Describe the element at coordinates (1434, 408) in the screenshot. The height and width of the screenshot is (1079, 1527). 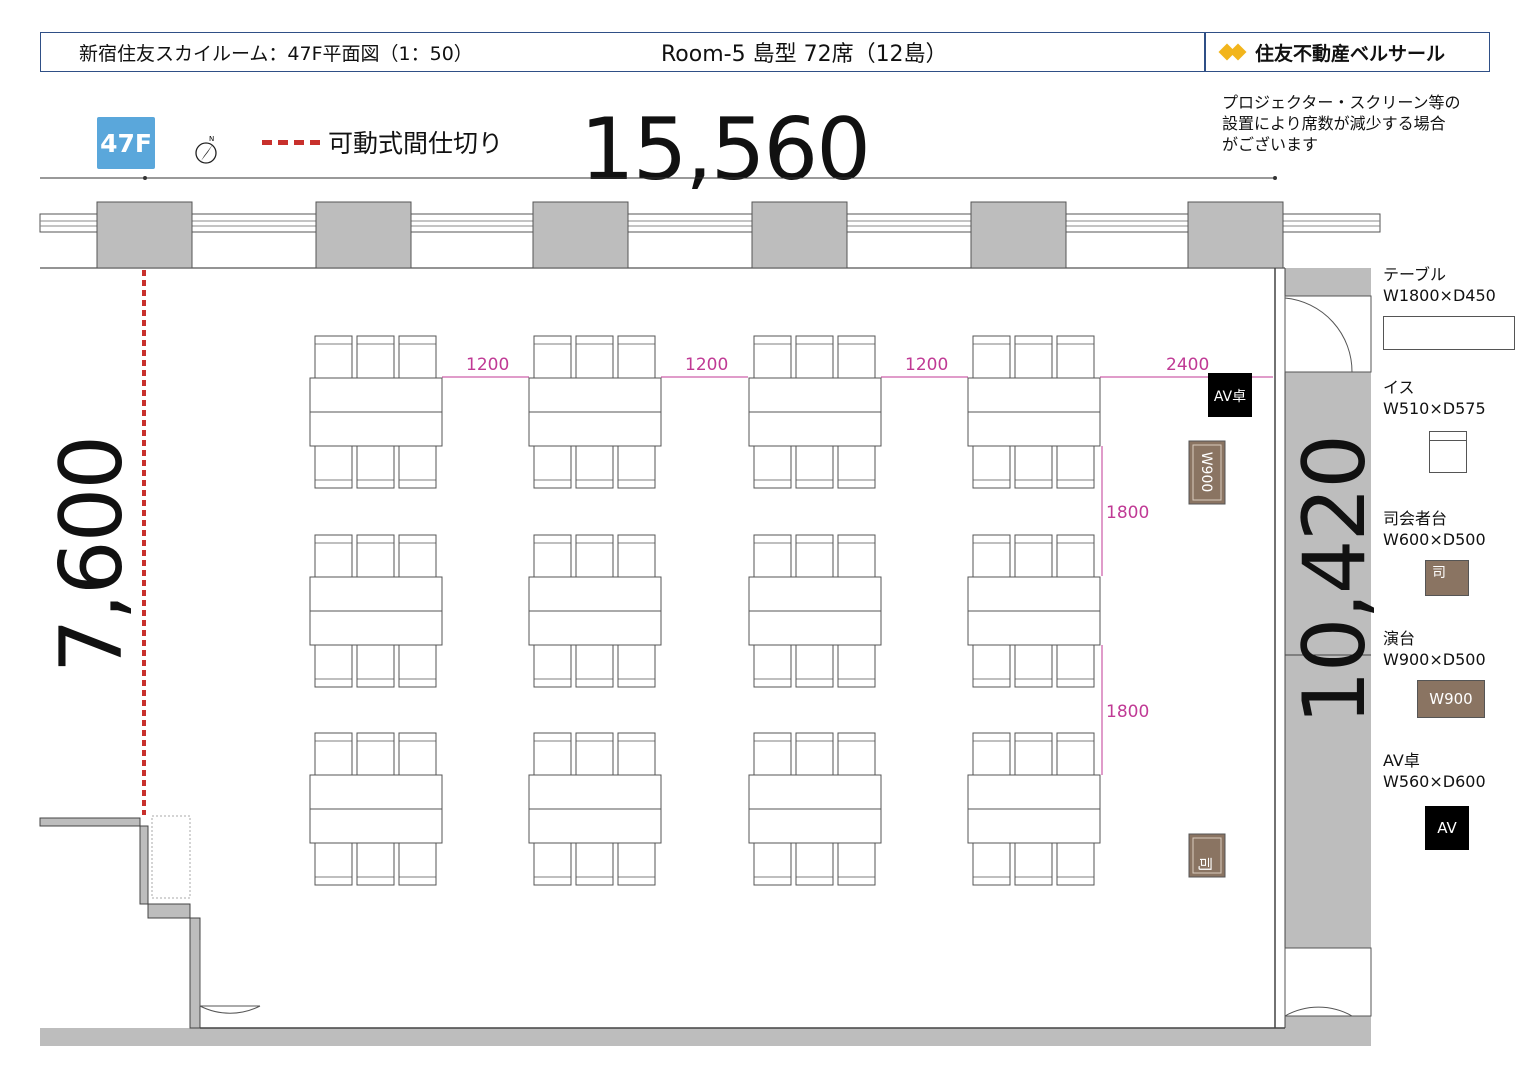
I see `legend-chair-size: W510×D575` at that location.